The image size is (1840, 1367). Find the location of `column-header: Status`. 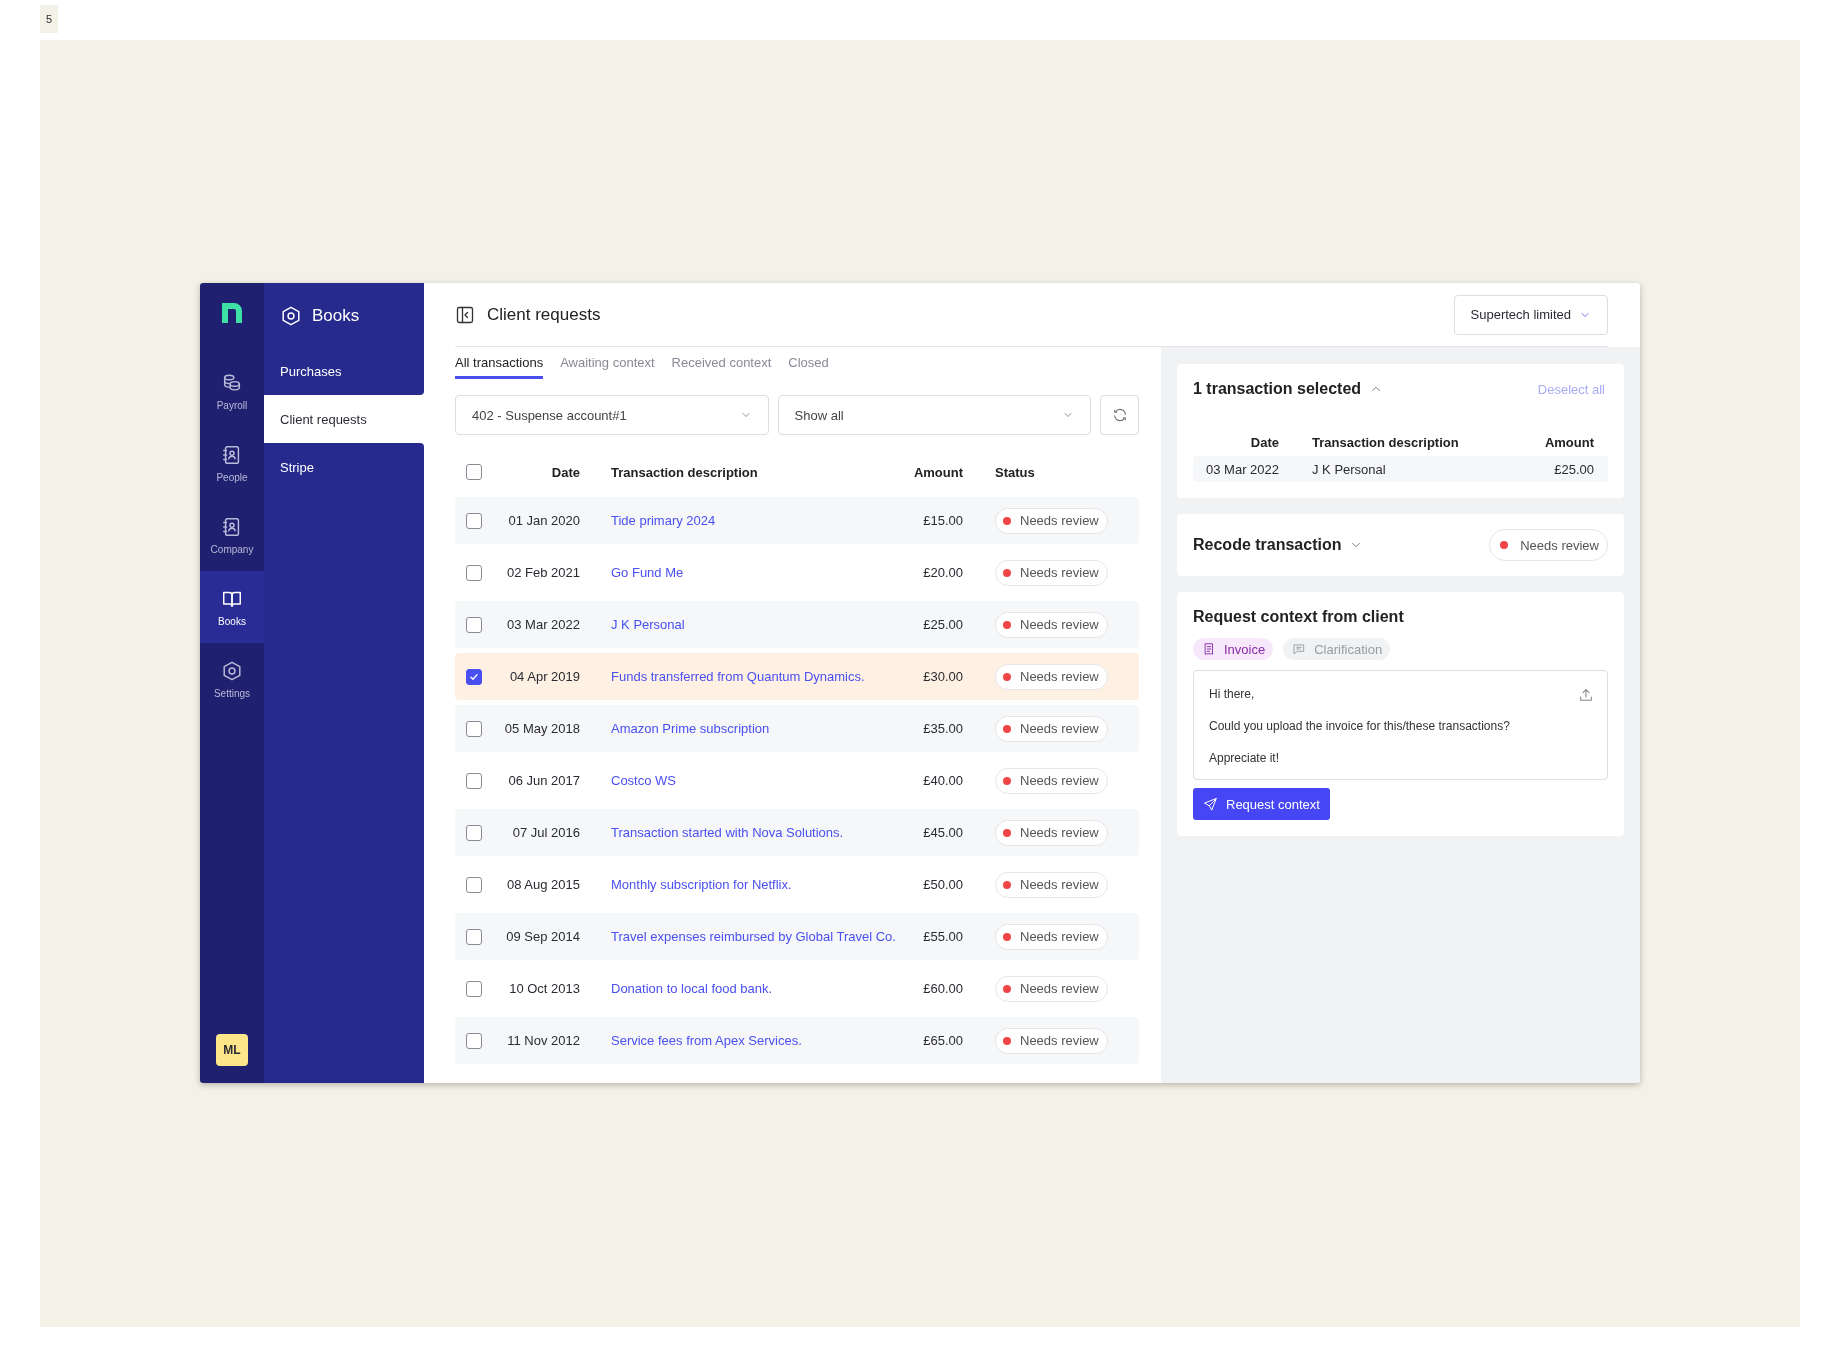

column-header: Status is located at coordinates (1015, 472).